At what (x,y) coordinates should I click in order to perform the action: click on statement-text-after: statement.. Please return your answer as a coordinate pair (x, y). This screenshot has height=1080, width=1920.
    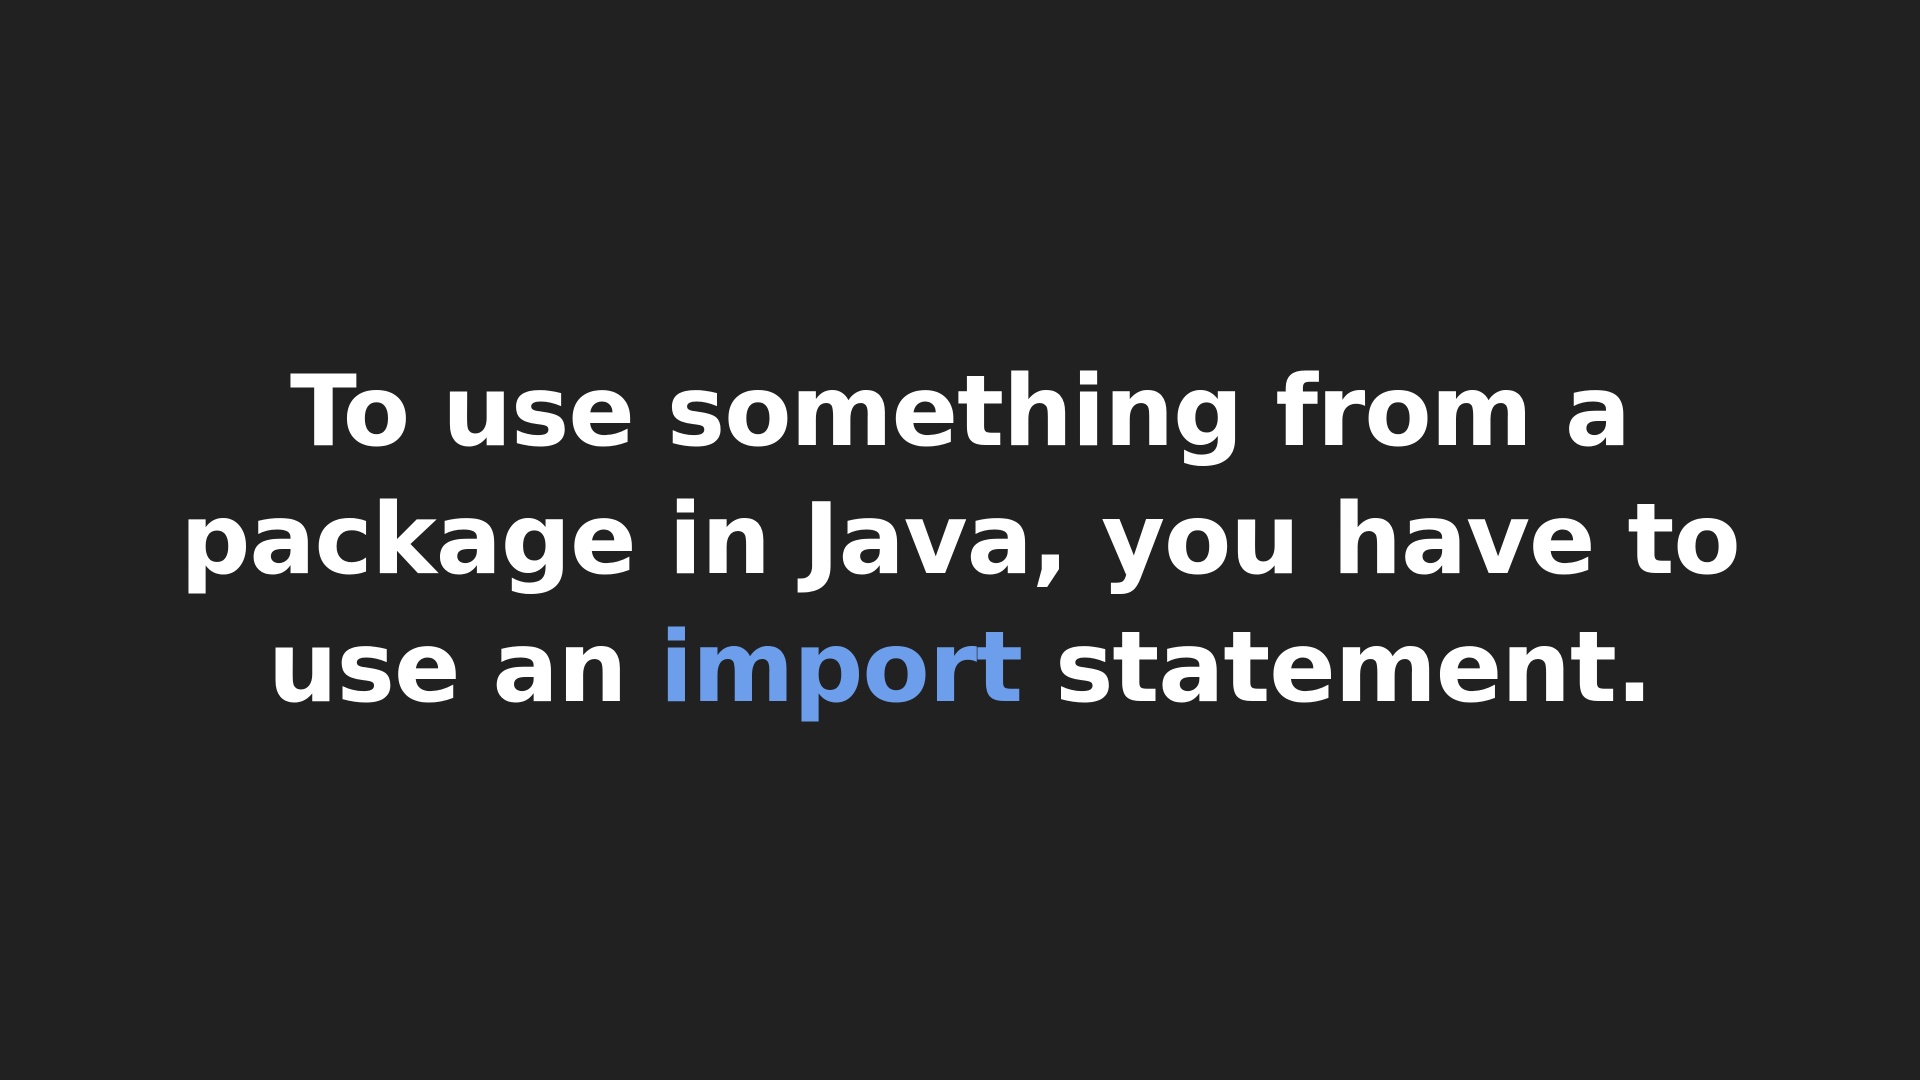
    Looking at the image, I should click on (1337, 668).